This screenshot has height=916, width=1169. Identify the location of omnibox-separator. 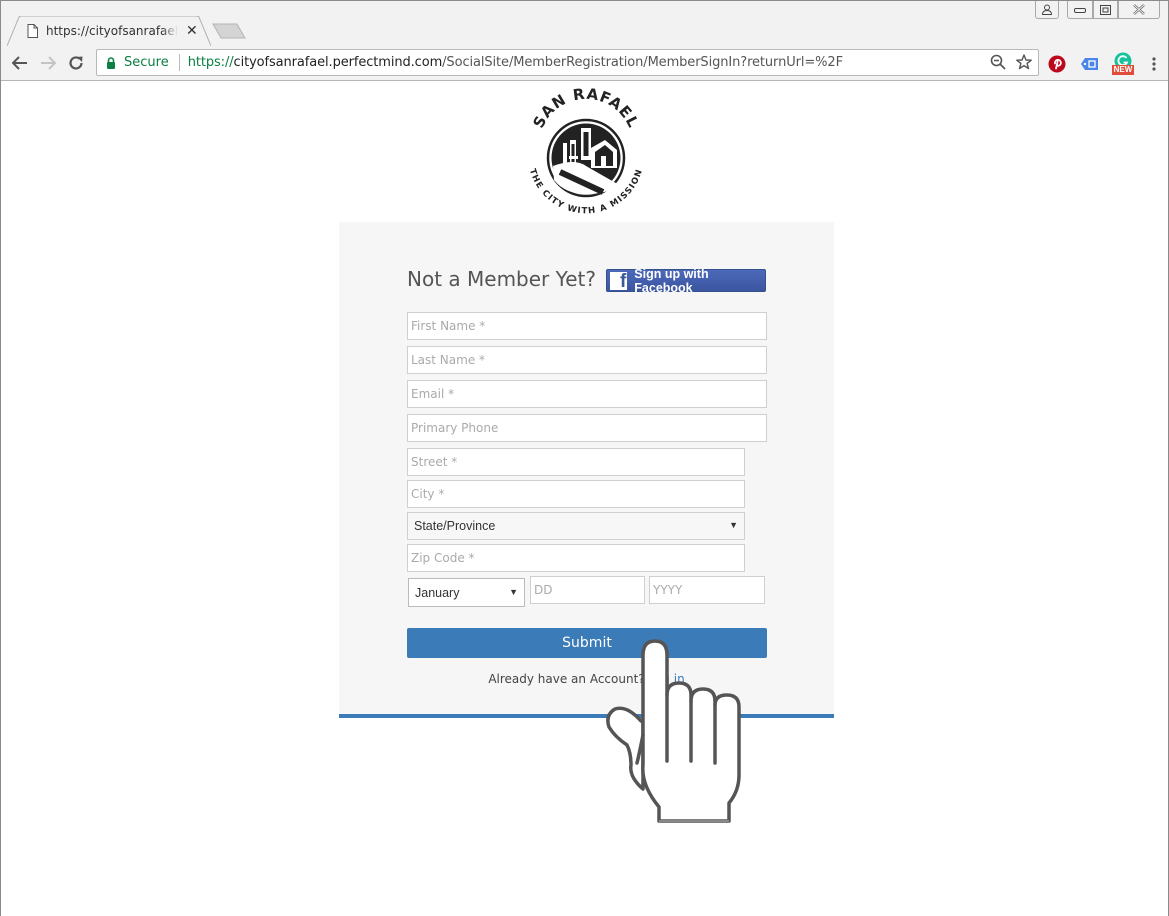
(179, 62).